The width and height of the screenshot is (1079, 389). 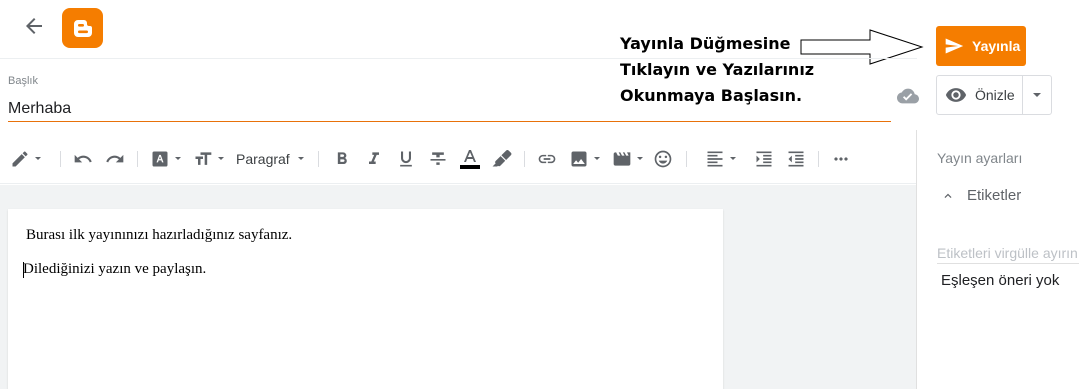 I want to click on editor-paragraph: Dilediğinizi yazın ve paylaşın., so click(x=115, y=269).